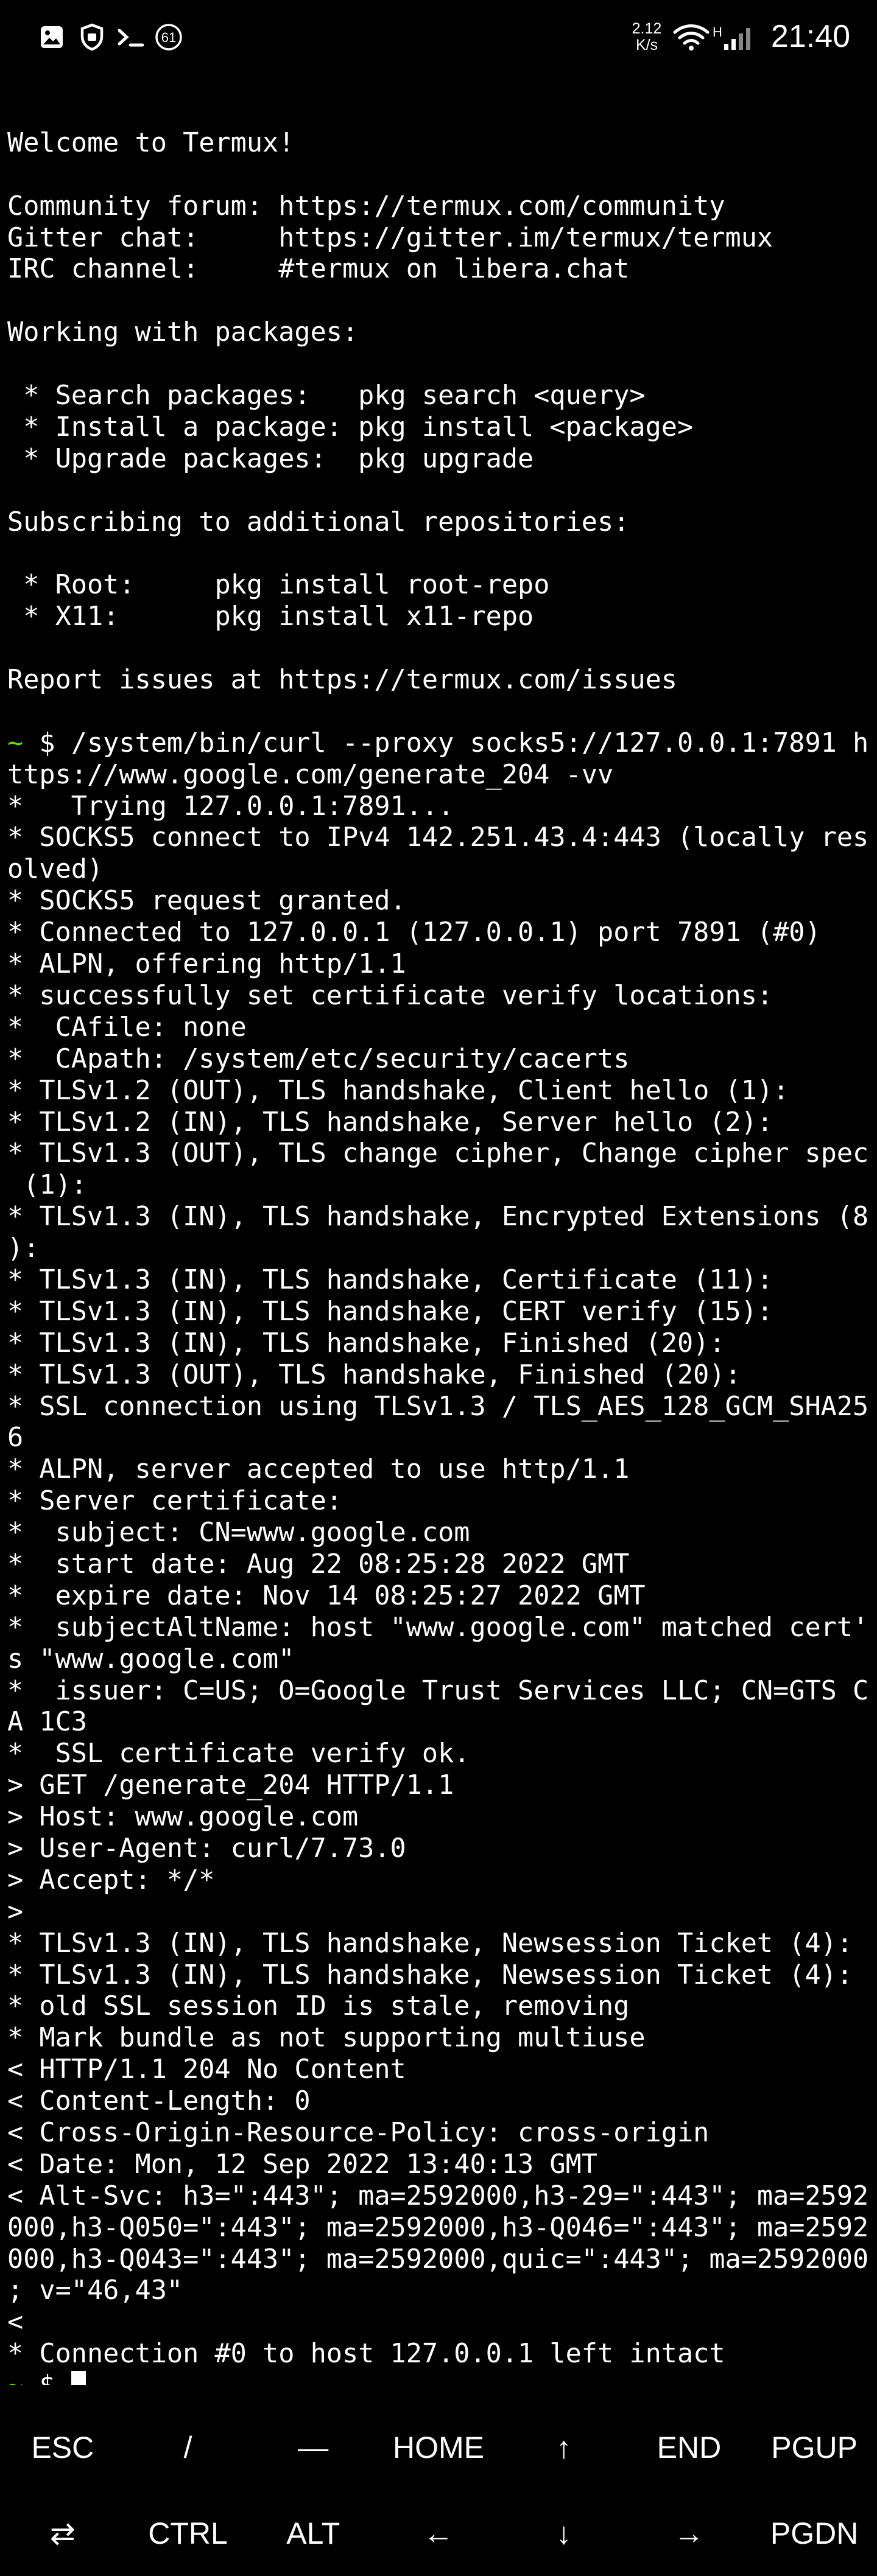 The width and height of the screenshot is (877, 2576). Describe the element at coordinates (270, 616) in the screenshot. I see `terminal-line: * X11: pkg install x11-repo` at that location.